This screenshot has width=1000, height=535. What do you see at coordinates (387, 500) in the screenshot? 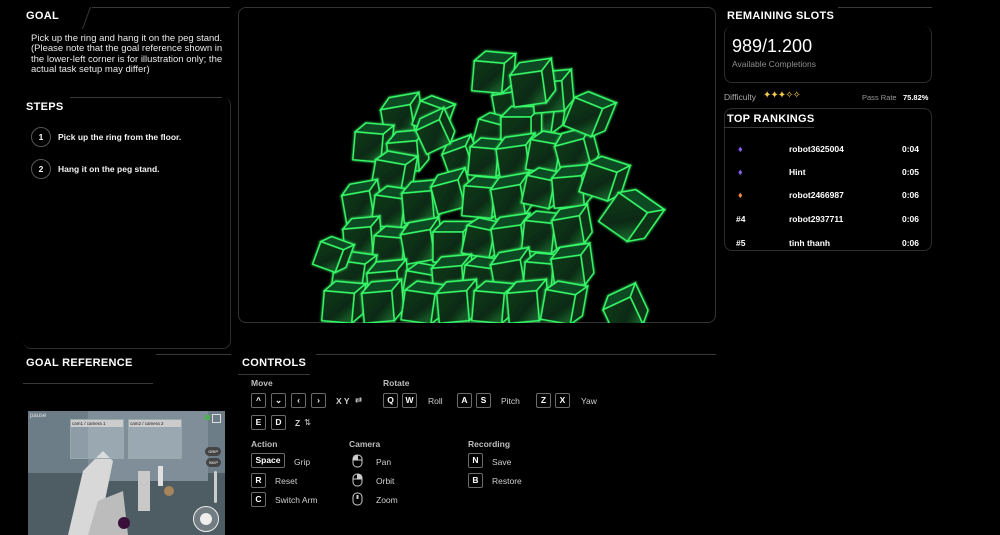
I see `zoom-label: Zoom` at bounding box center [387, 500].